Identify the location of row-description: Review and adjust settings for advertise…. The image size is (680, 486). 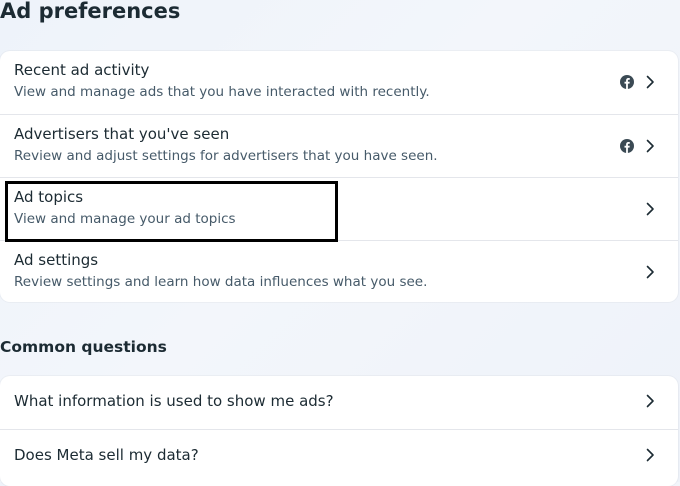
(226, 156).